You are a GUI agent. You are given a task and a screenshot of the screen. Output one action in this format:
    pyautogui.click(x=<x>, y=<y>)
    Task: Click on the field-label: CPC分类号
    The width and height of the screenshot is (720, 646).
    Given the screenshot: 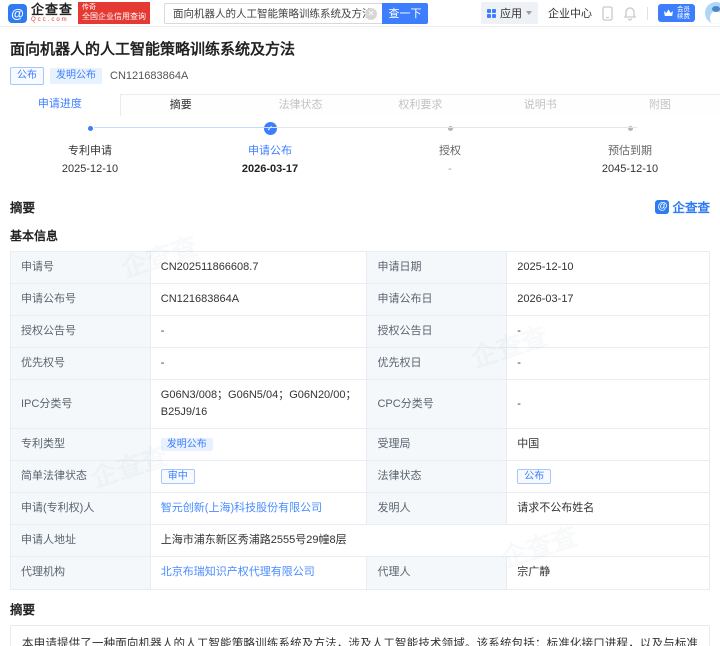 What is the action you would take?
    pyautogui.click(x=437, y=404)
    